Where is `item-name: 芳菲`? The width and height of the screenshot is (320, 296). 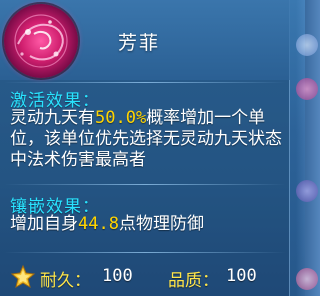 item-name: 芳菲 is located at coordinates (139, 43).